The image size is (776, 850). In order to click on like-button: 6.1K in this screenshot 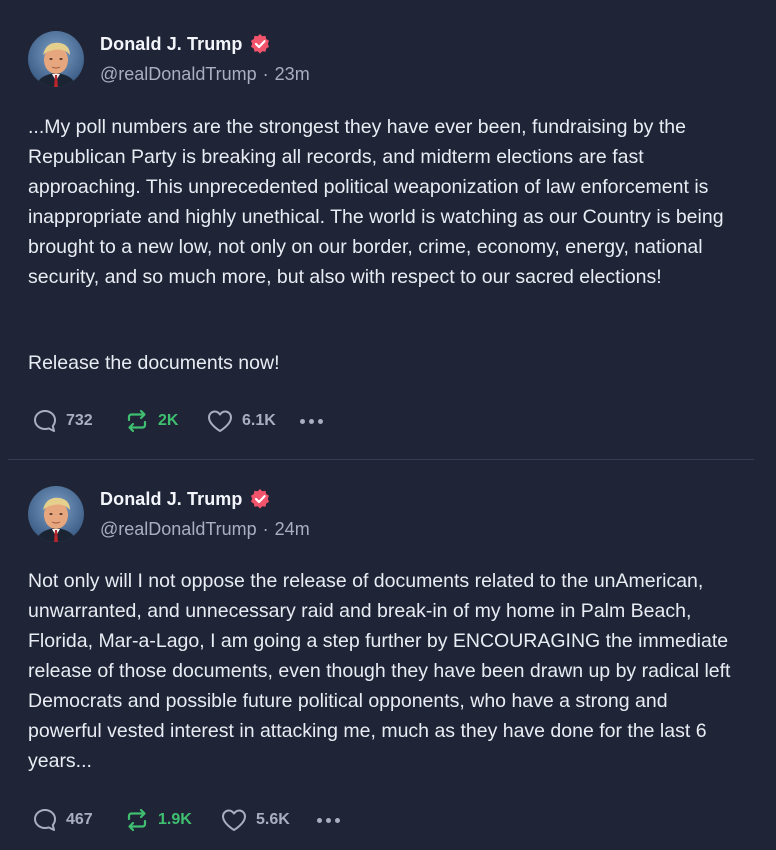, I will do `click(253, 421)`.